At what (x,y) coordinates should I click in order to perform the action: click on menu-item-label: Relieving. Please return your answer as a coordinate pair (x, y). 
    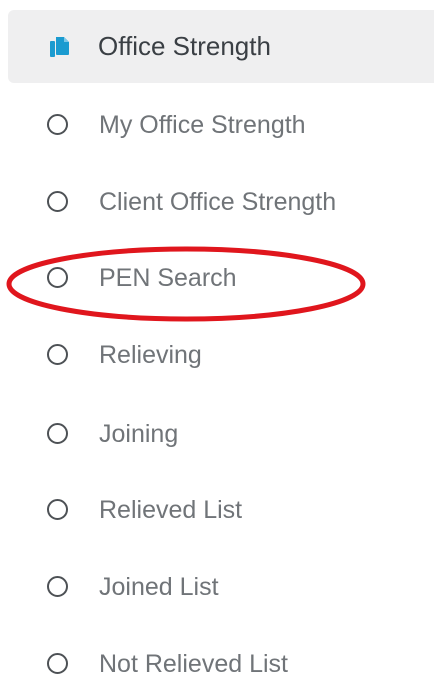
    Looking at the image, I should click on (150, 355).